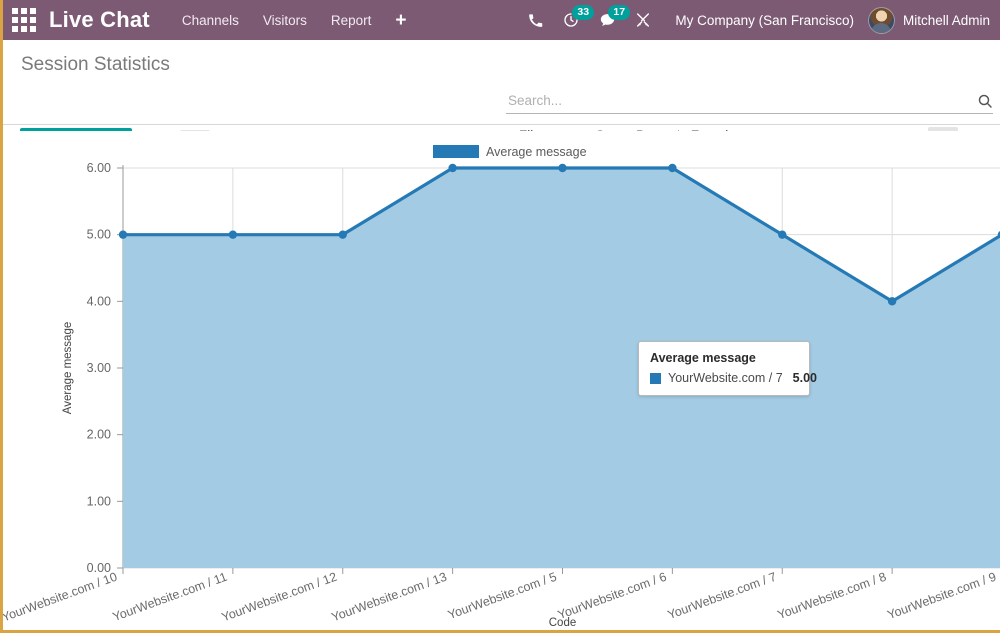  Describe the element at coordinates (643, 20) in the screenshot. I see `tools-wrench-icon` at that location.